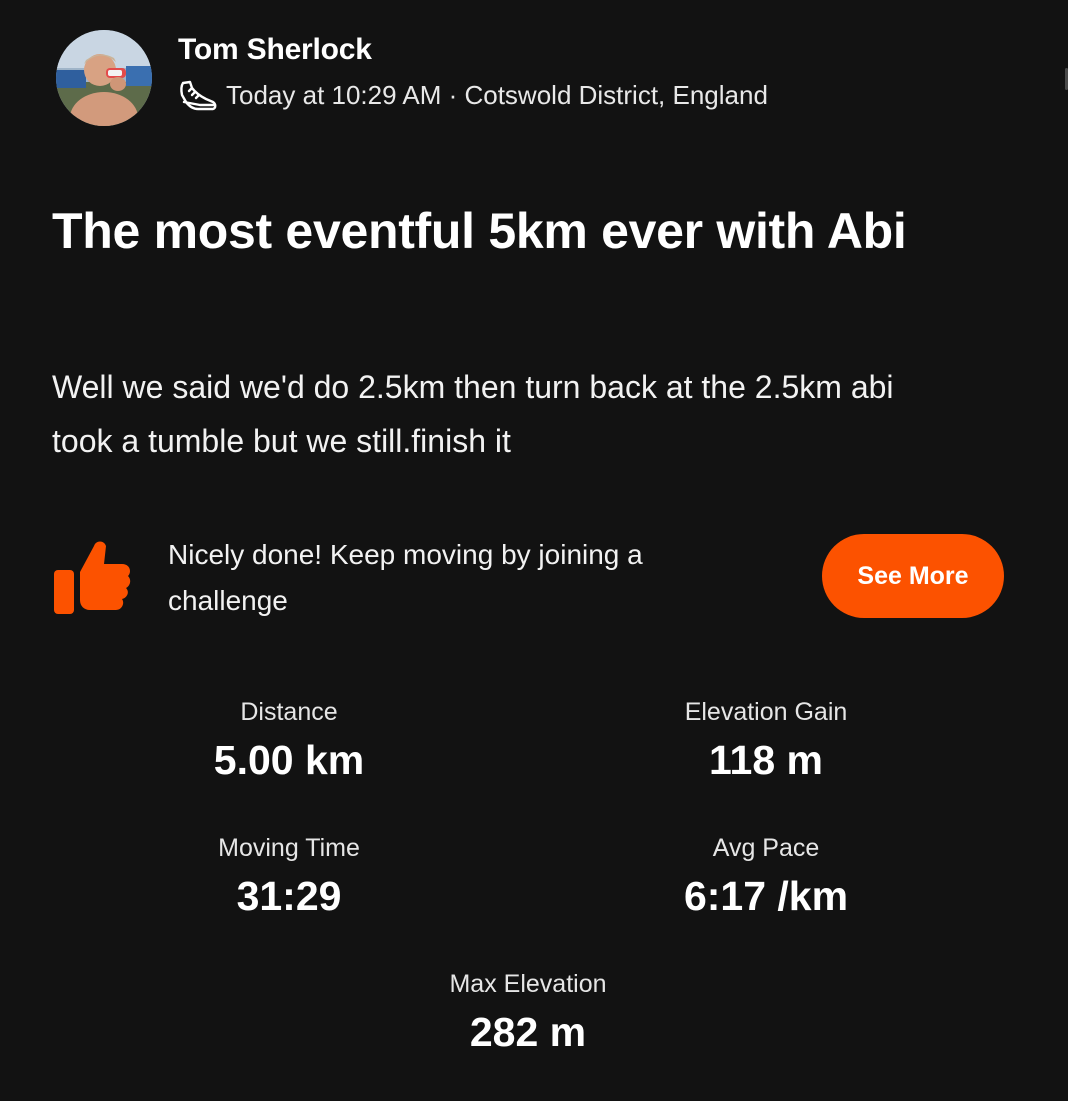  What do you see at coordinates (528, 984) in the screenshot?
I see `stat-label: Max Elevation` at bounding box center [528, 984].